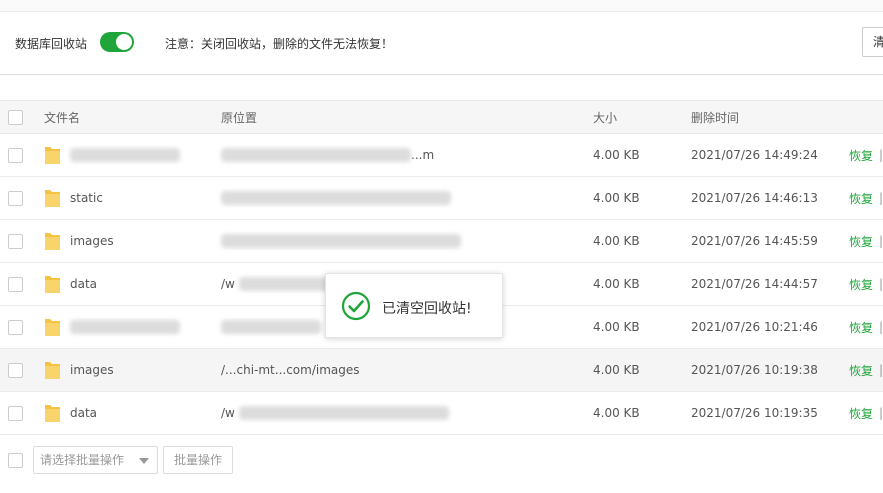  What do you see at coordinates (427, 309) in the screenshot?
I see `toast-message: 已清空回收站!` at bounding box center [427, 309].